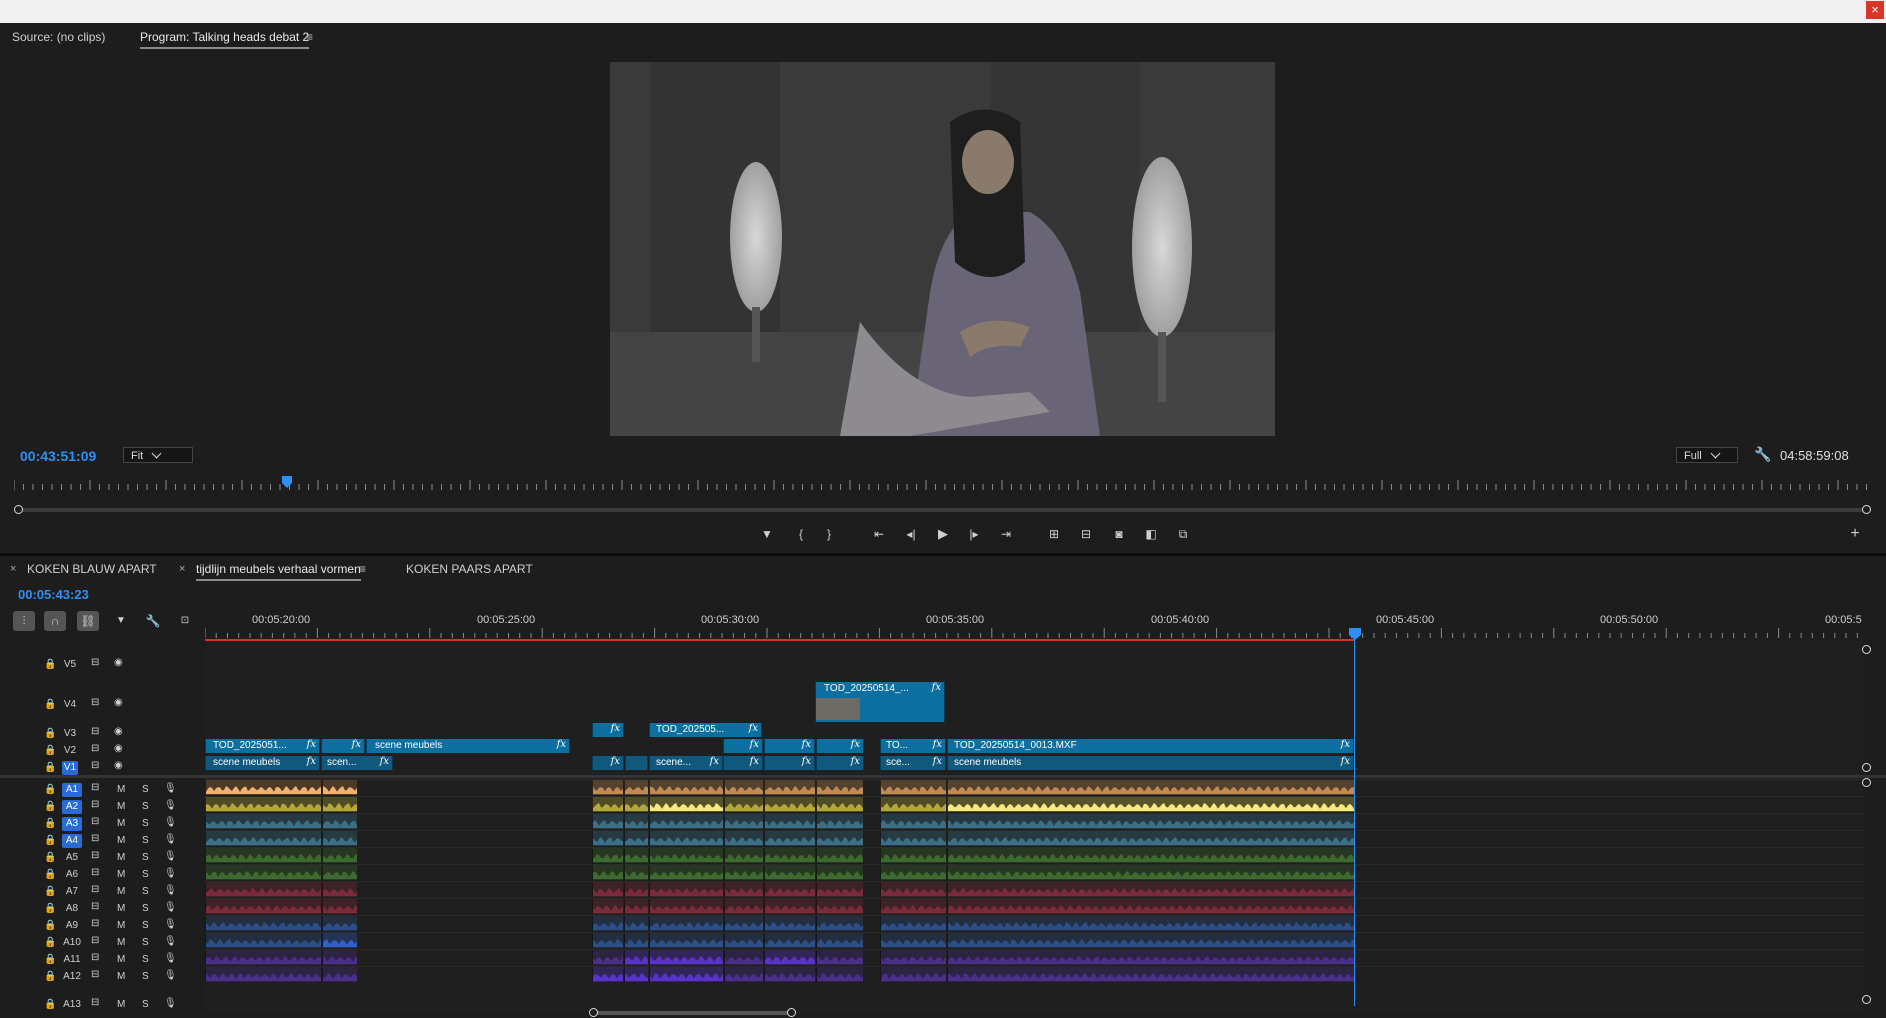  What do you see at coordinates (72, 858) in the screenshot?
I see `track-name-a5: A5` at bounding box center [72, 858].